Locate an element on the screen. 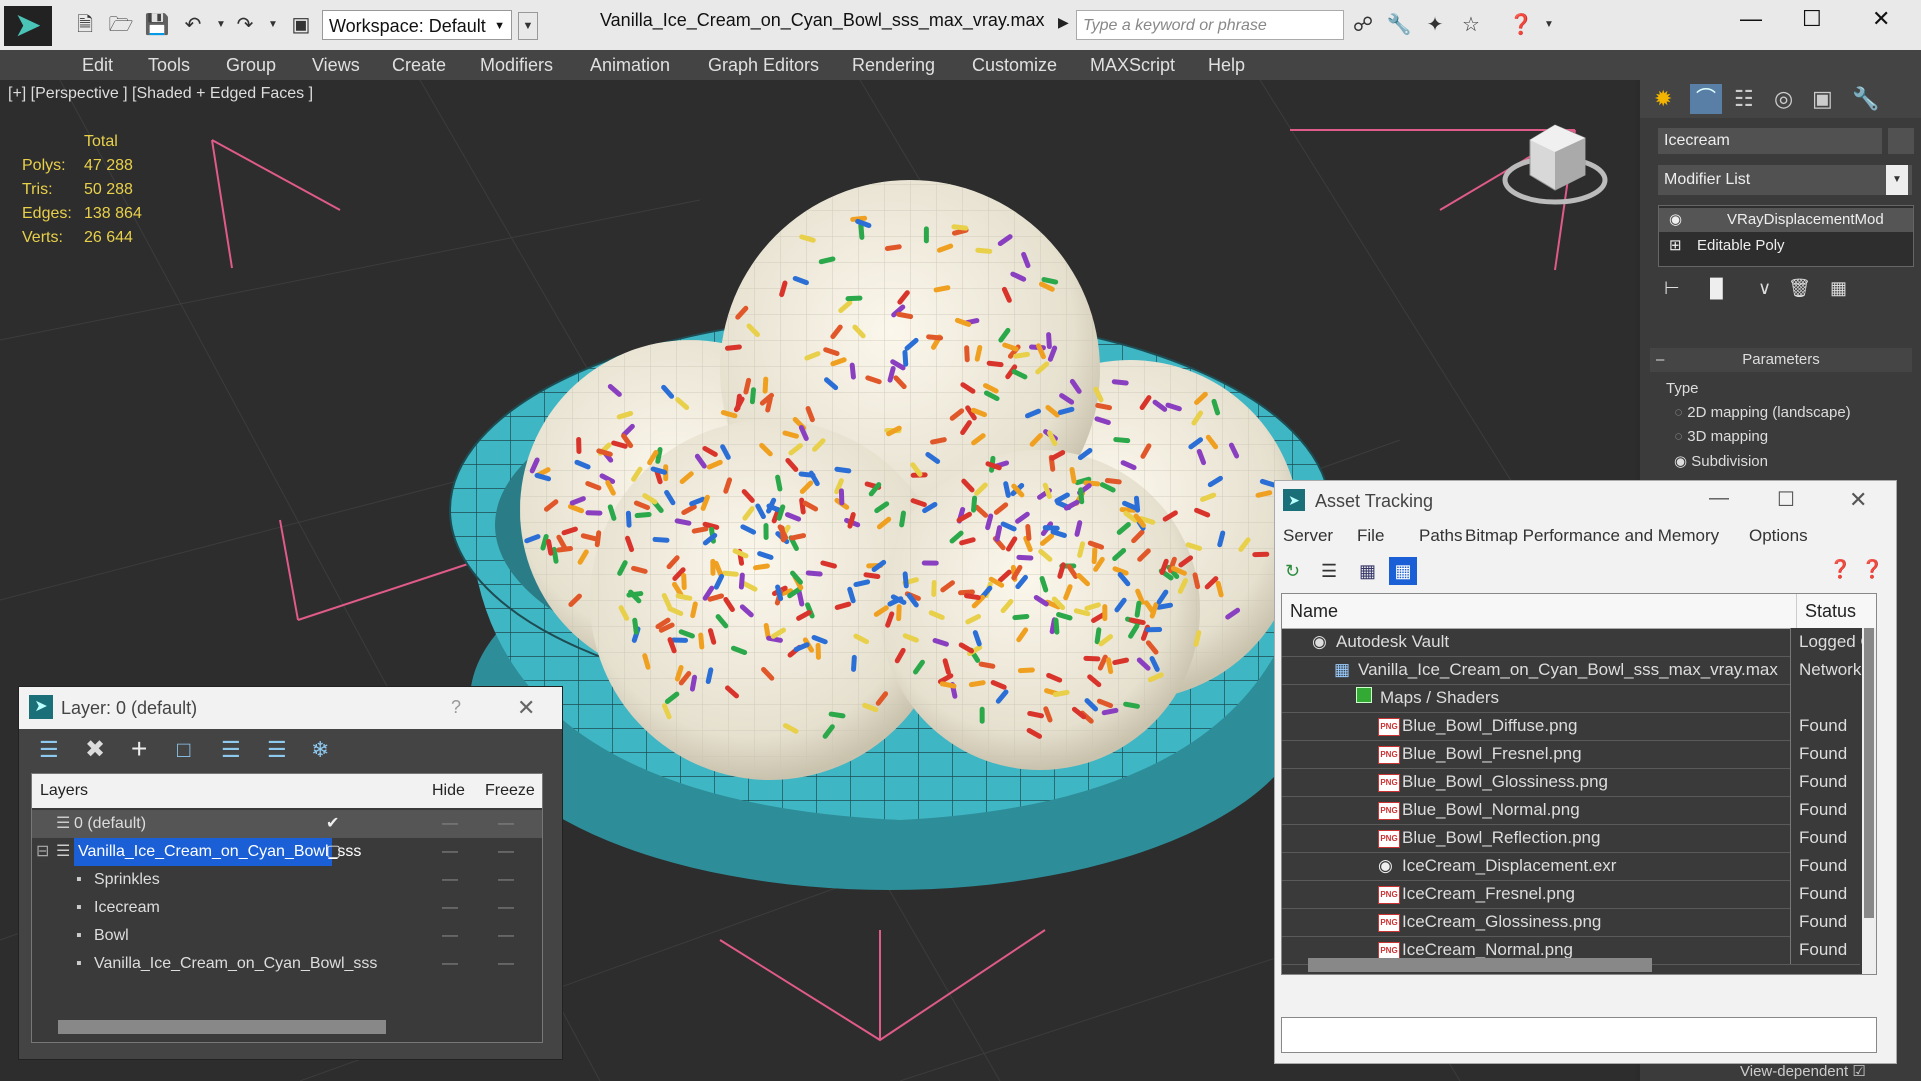 The height and width of the screenshot is (1081, 1921). configure-sets-icon: ▦ is located at coordinates (1838, 288).